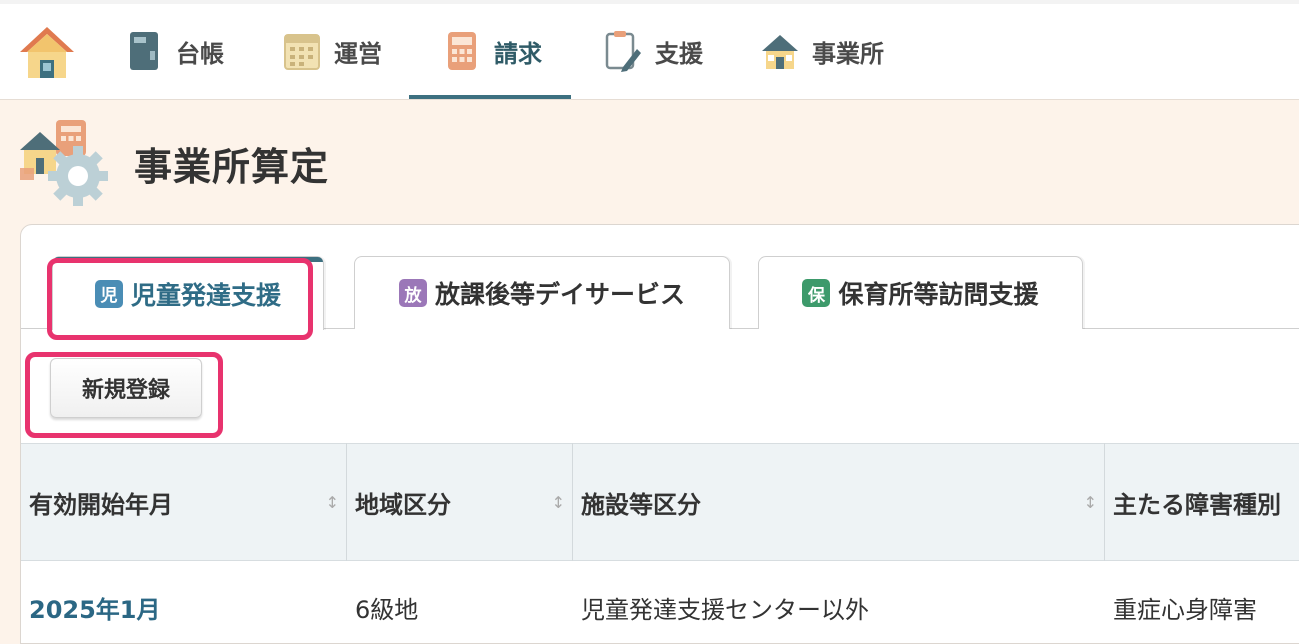 This screenshot has height=644, width=1299. I want to click on column-header-disability-type: 主たる障害種別, so click(1202, 502).